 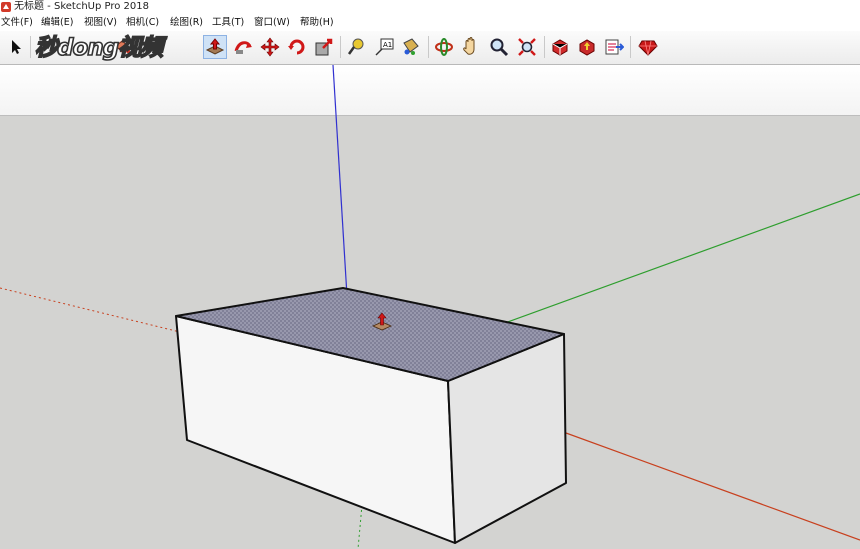 What do you see at coordinates (444, 47) in the screenshot?
I see `orbit-icon` at bounding box center [444, 47].